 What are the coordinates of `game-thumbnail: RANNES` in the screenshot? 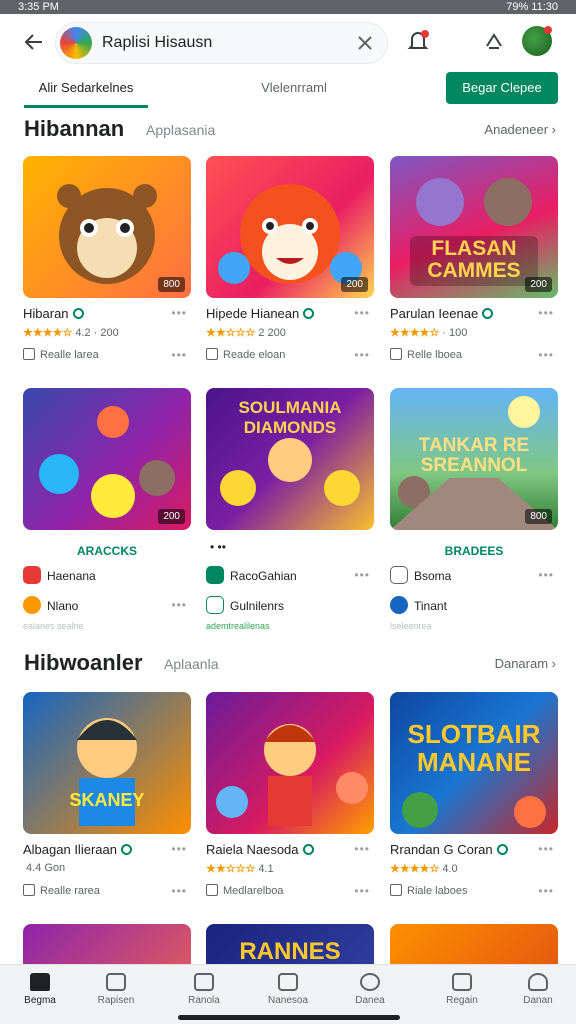 It's located at (290, 944).